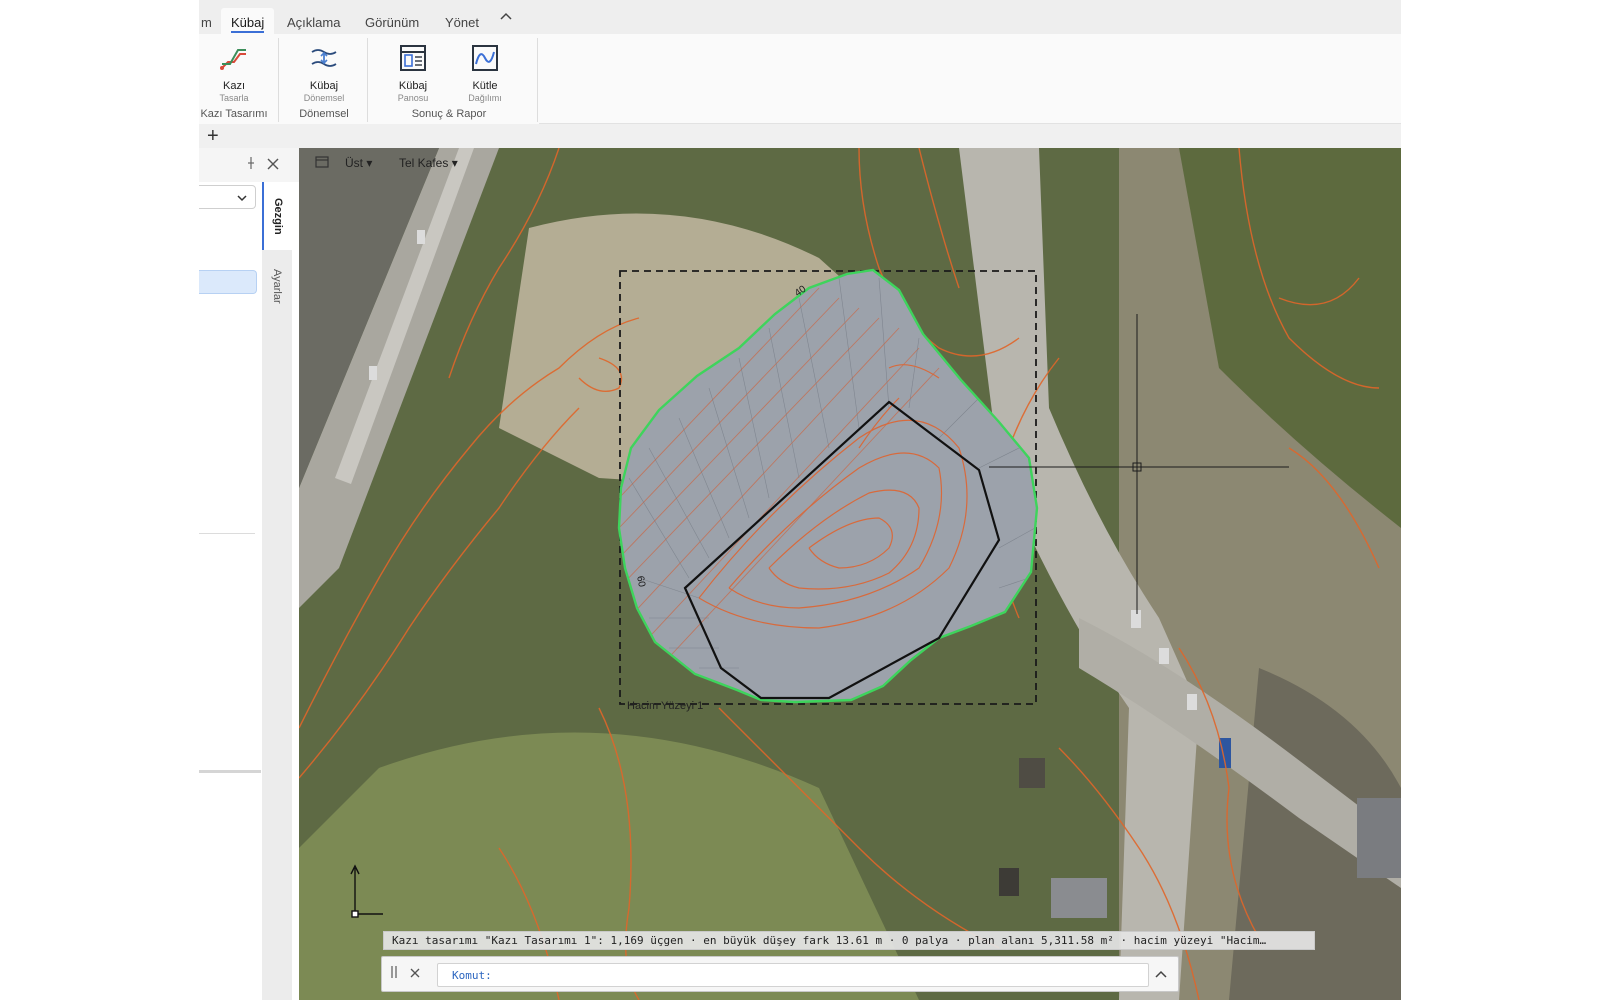 The height and width of the screenshot is (1000, 1600). I want to click on excavation-design-icon, so click(233, 59).